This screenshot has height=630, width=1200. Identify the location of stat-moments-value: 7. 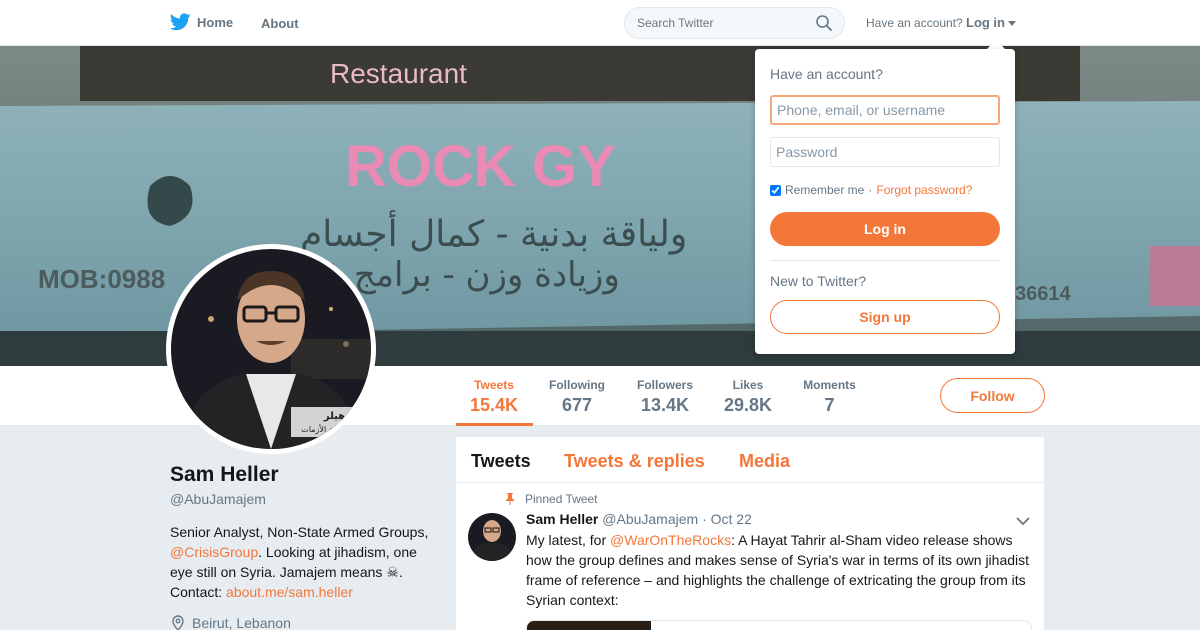
(829, 405).